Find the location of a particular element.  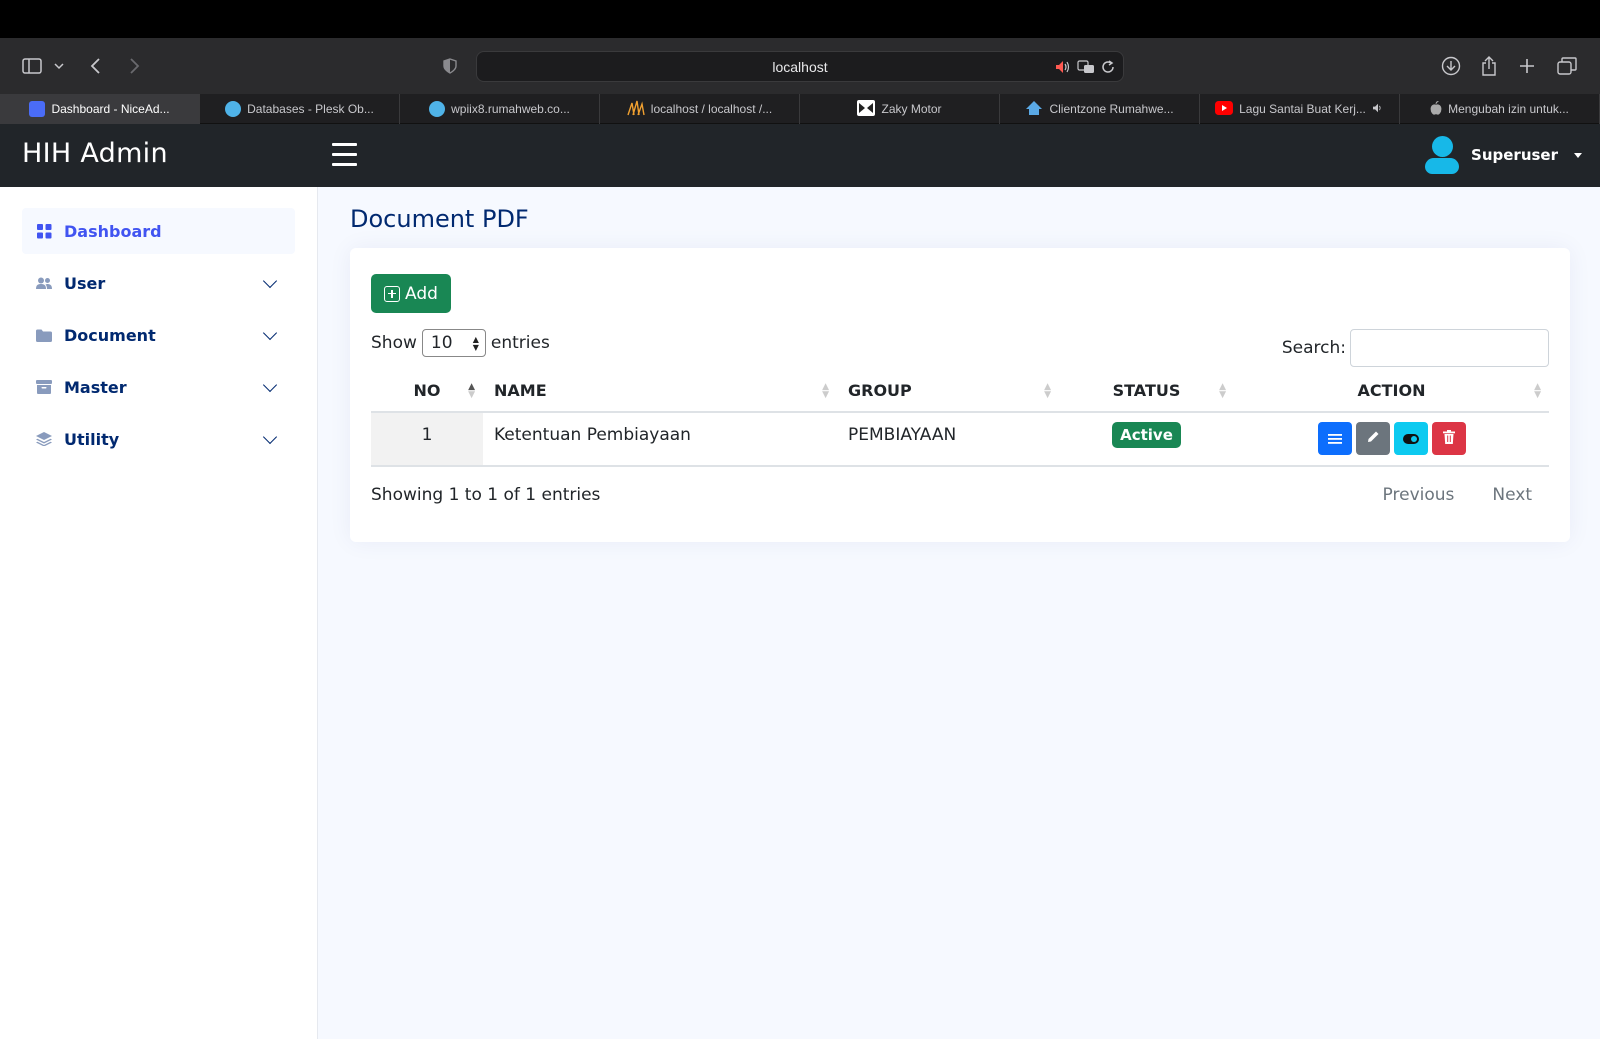

sidebar-item-master: Master is located at coordinates (158, 387).